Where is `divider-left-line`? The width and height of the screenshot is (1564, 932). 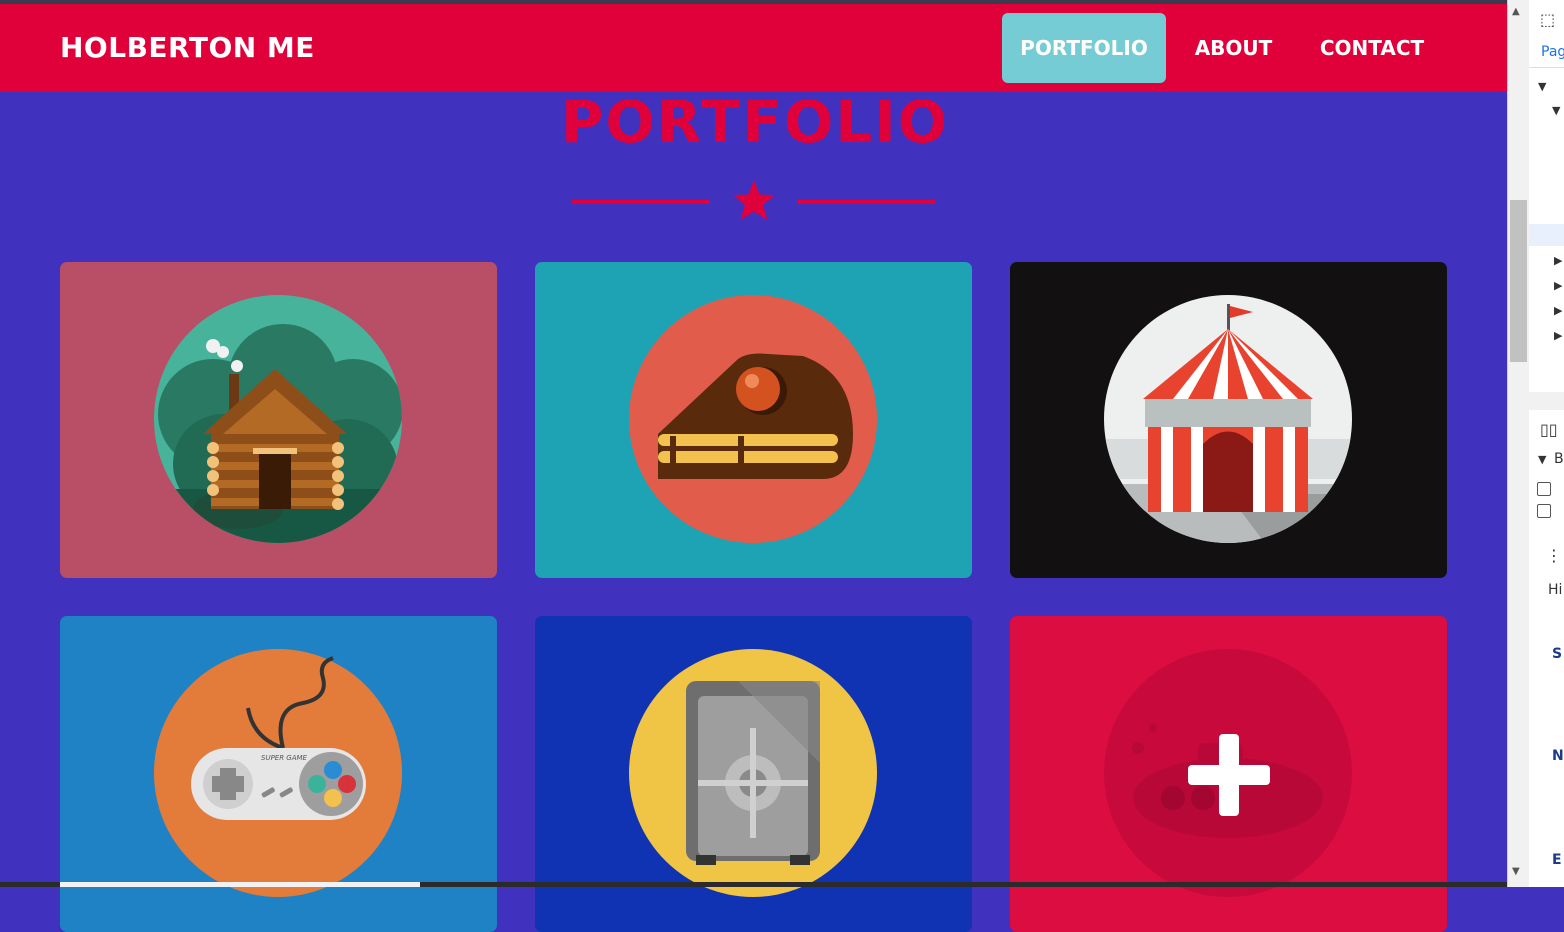 divider-left-line is located at coordinates (641, 202).